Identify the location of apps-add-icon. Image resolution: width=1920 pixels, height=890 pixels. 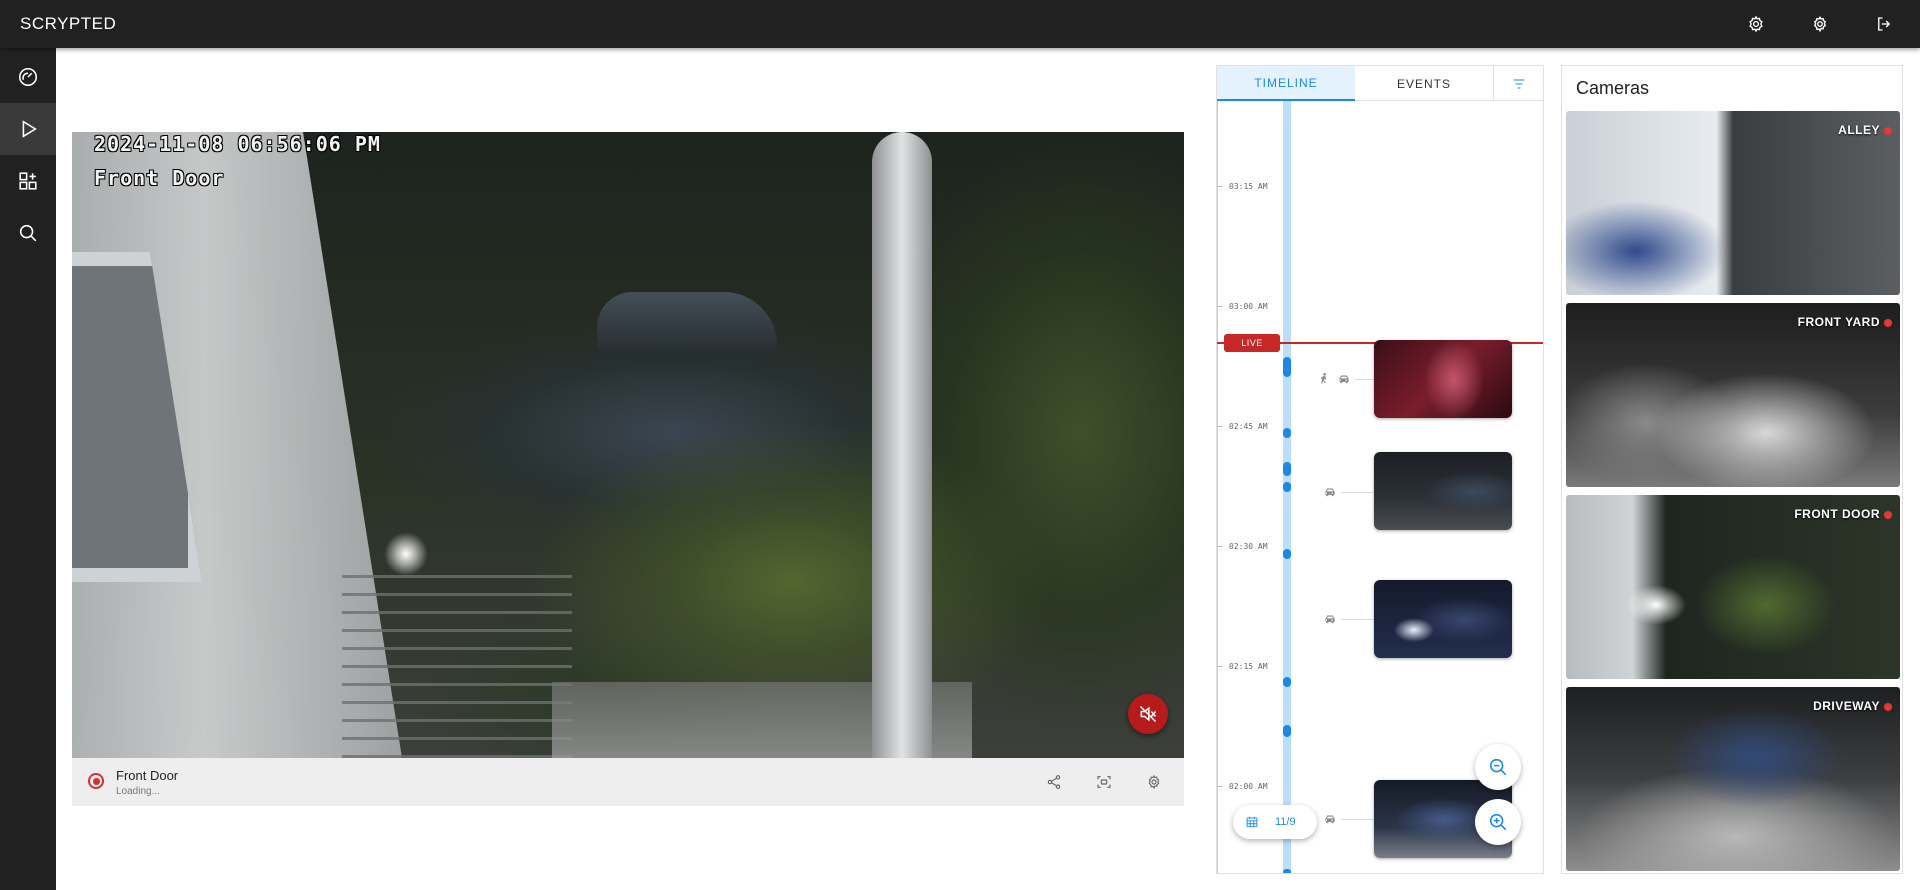
(28, 181).